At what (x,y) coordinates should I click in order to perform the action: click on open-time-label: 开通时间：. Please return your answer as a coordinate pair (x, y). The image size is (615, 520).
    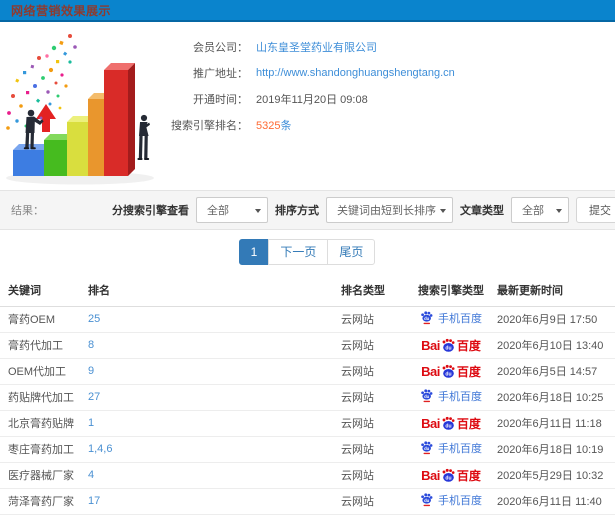
    Looking at the image, I should click on (220, 100).